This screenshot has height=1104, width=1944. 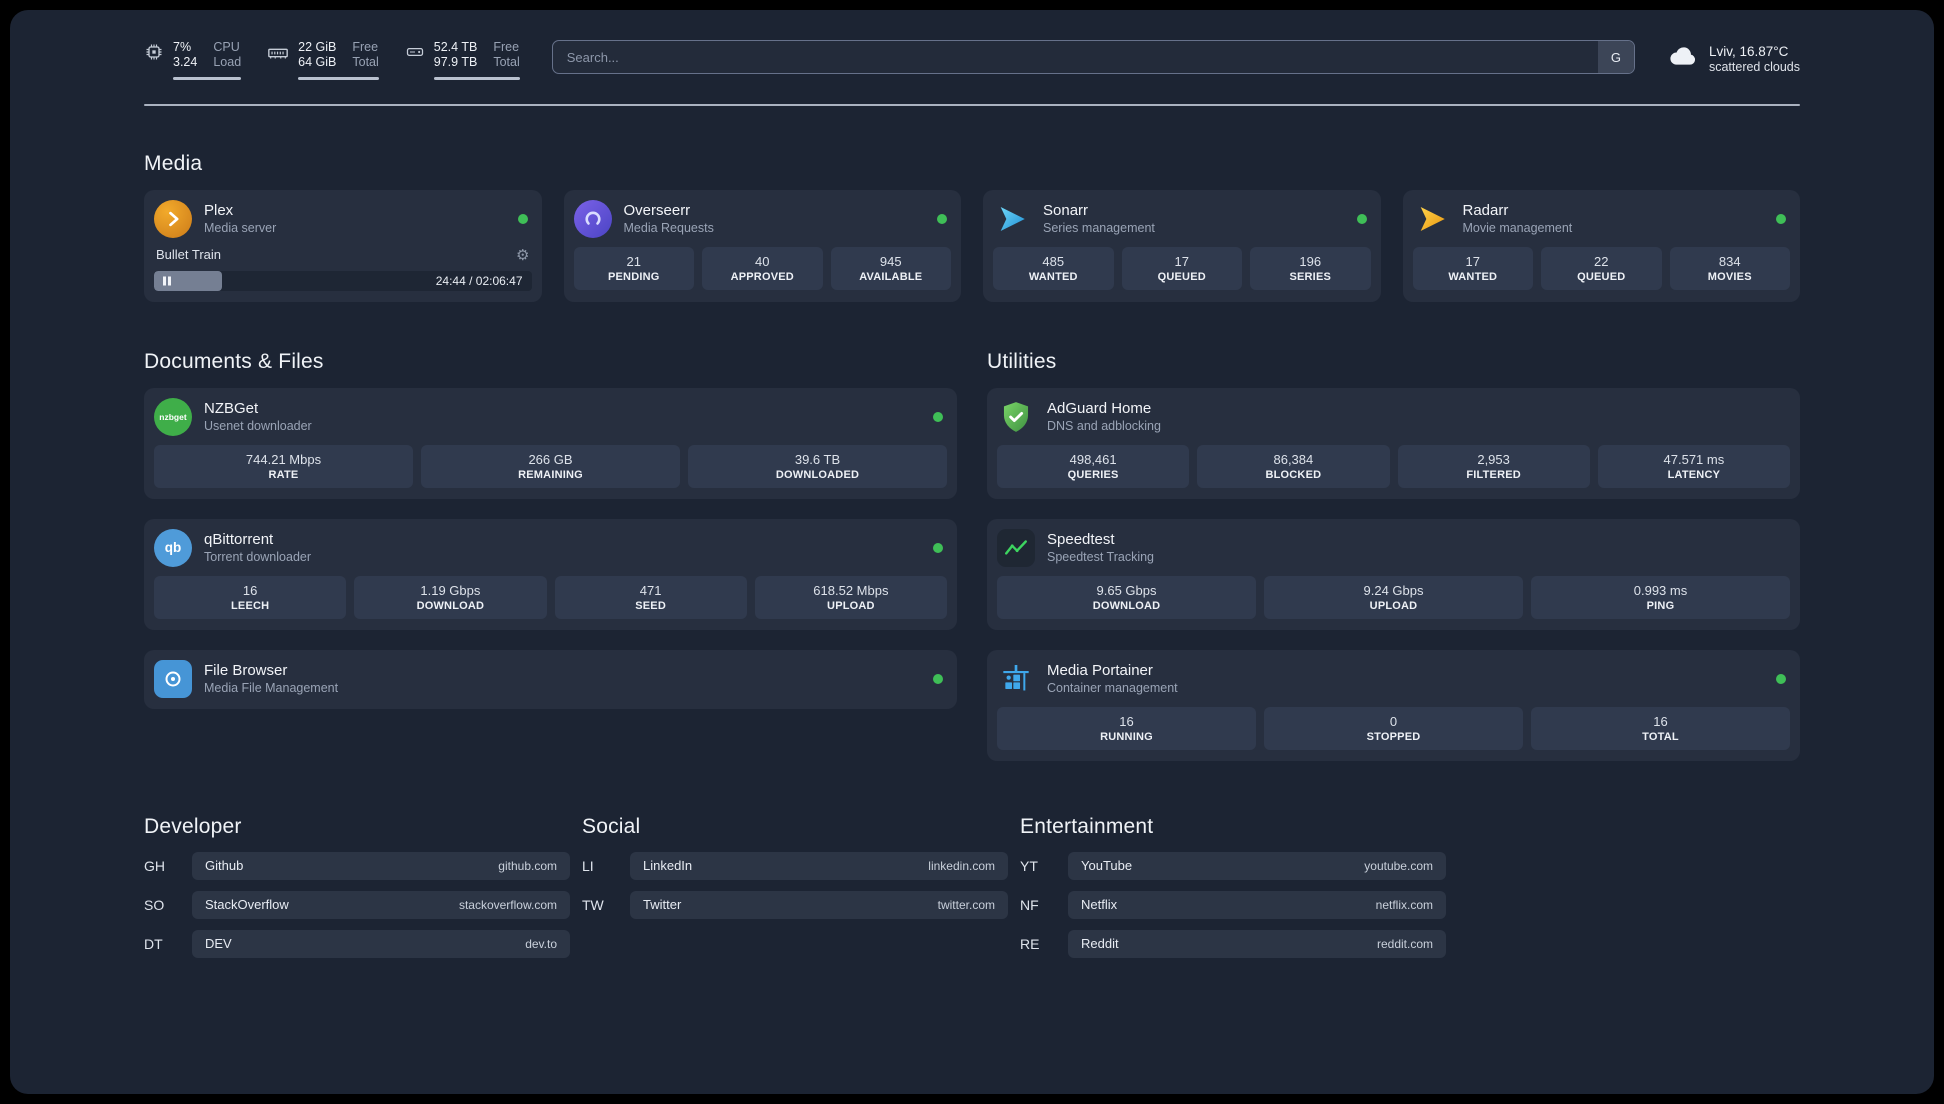 What do you see at coordinates (817, 466) in the screenshot?
I see `stat-tile: 39.6 TB DOWNLOADED` at bounding box center [817, 466].